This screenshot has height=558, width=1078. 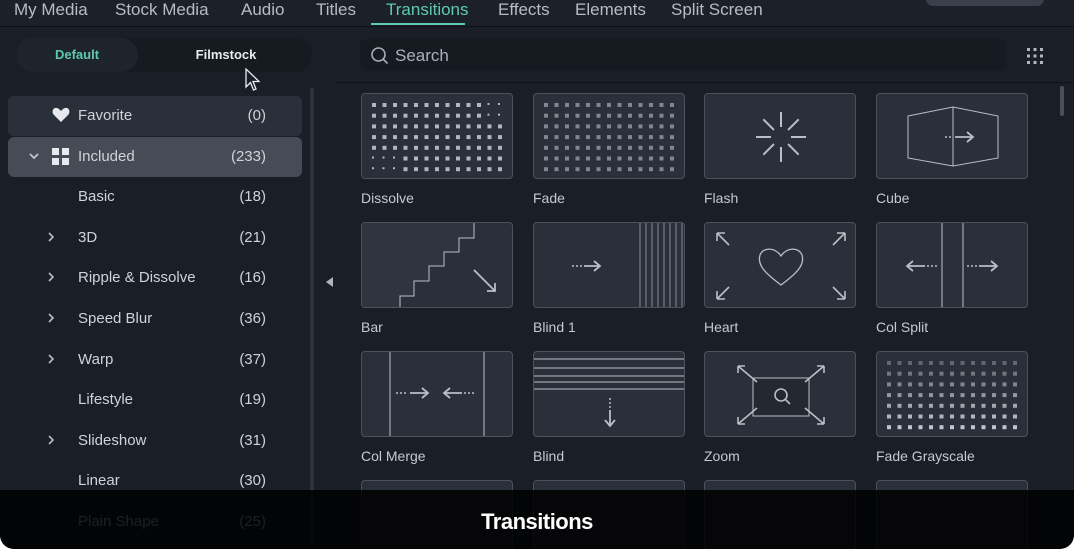 What do you see at coordinates (105, 115) in the screenshot?
I see `sidebar-item-label: Favorite` at bounding box center [105, 115].